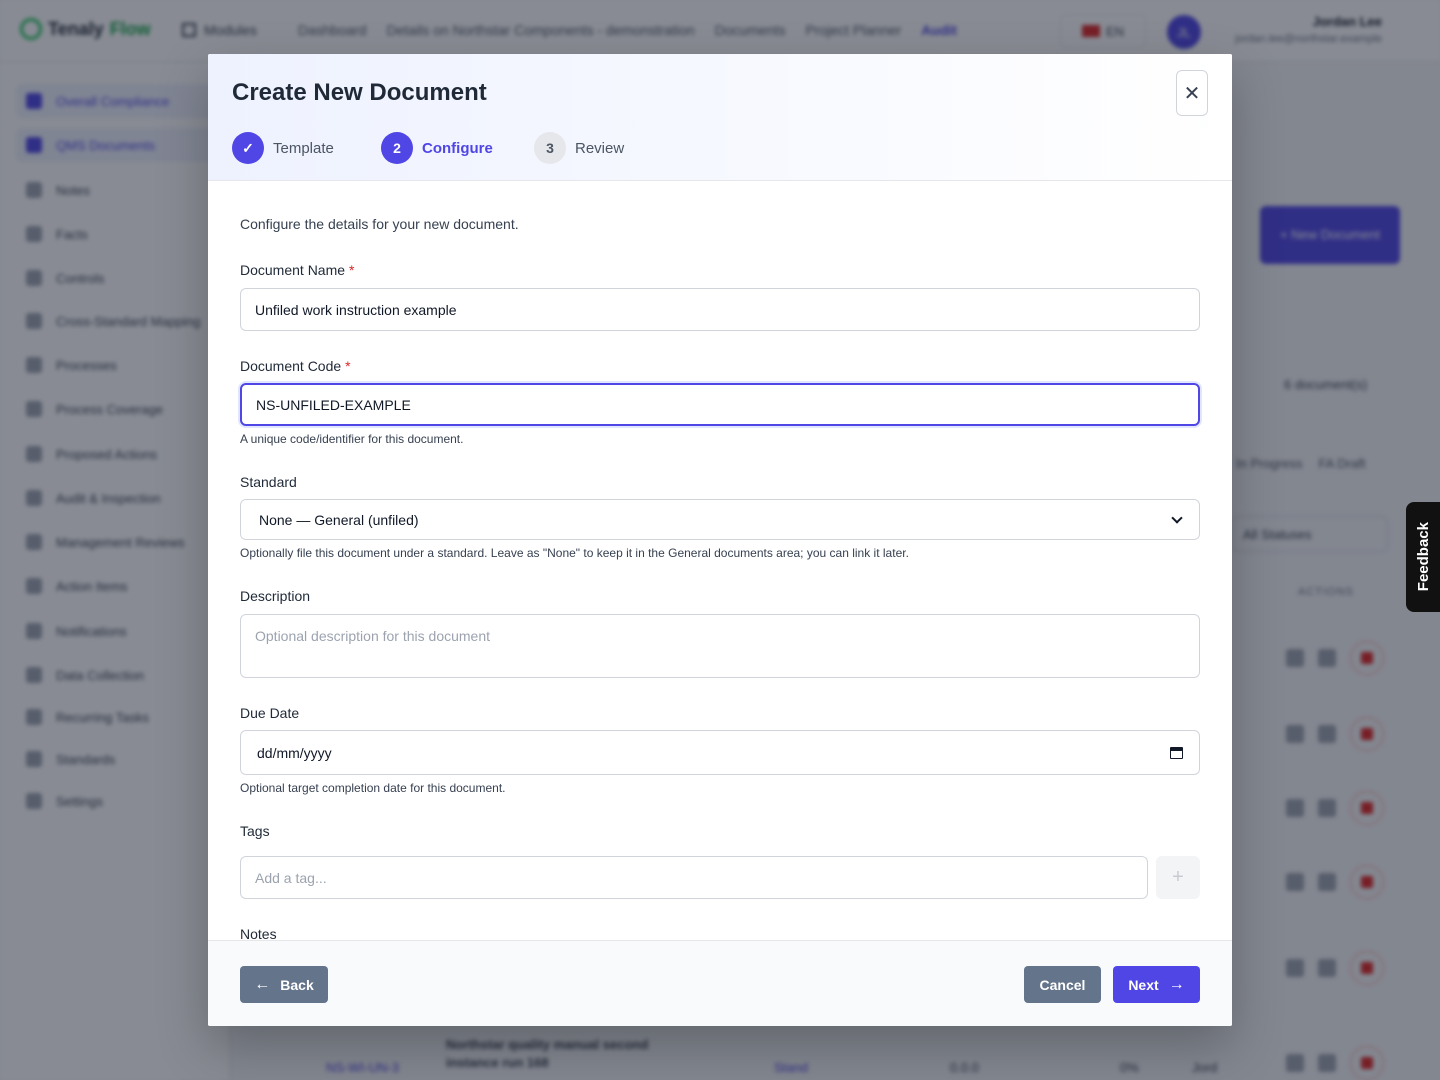  What do you see at coordinates (268, 482) in the screenshot?
I see `standard-label: Standard` at bounding box center [268, 482].